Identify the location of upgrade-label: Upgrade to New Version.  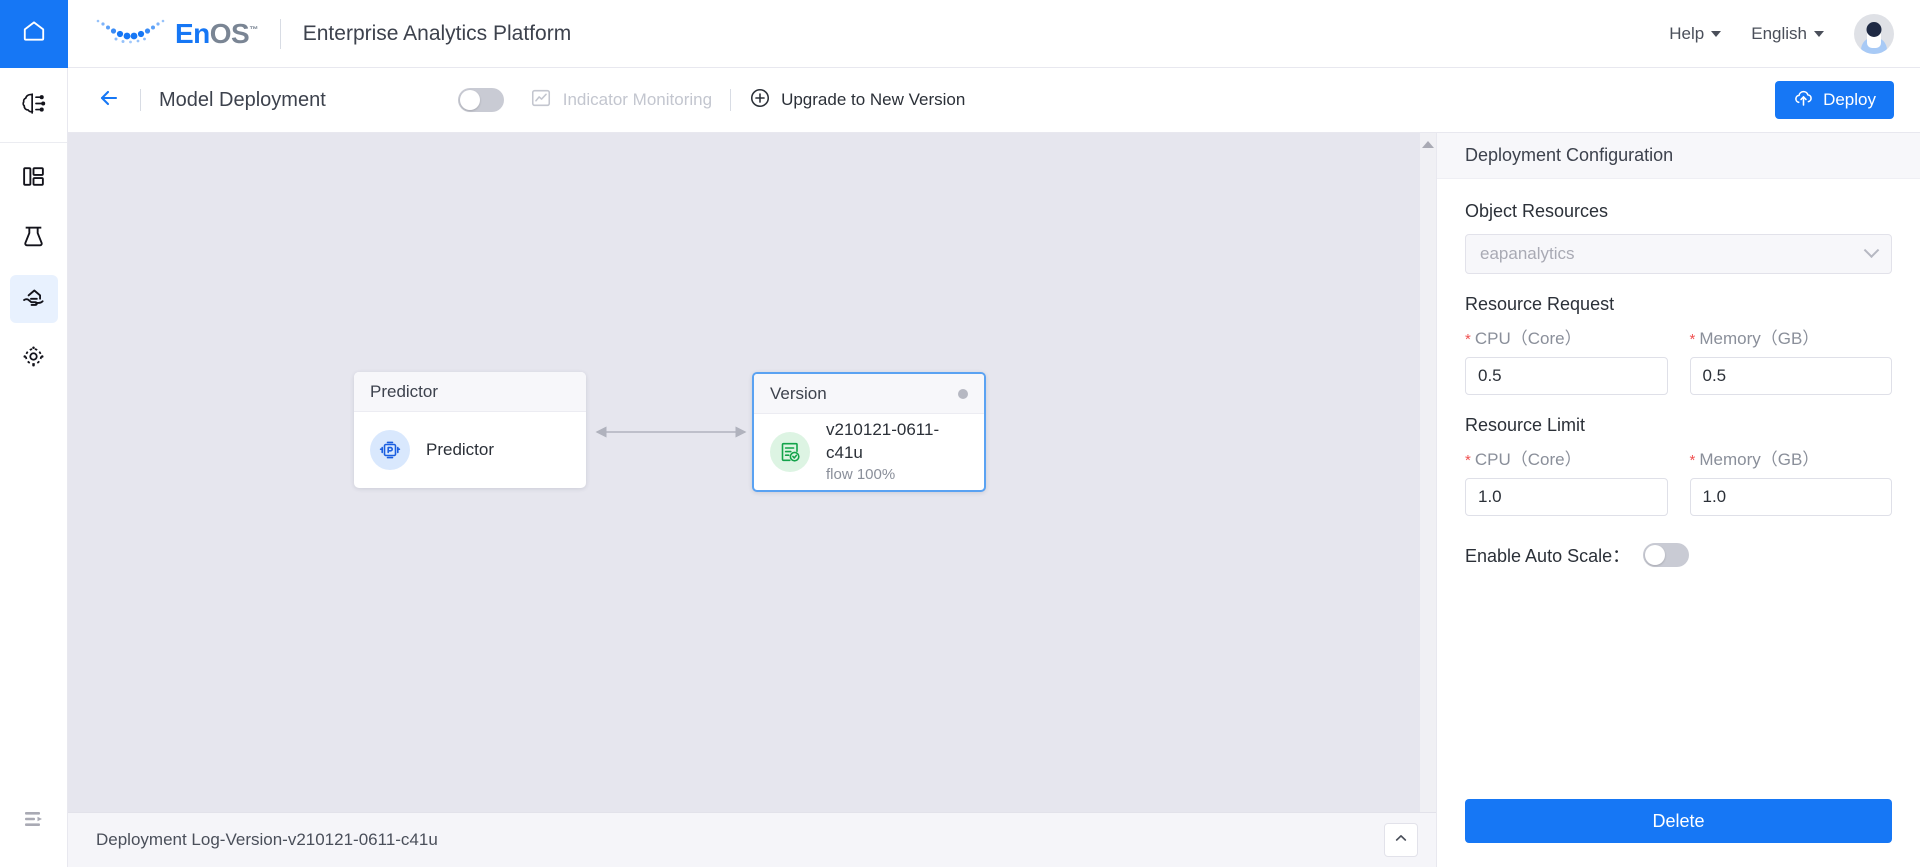
(873, 99).